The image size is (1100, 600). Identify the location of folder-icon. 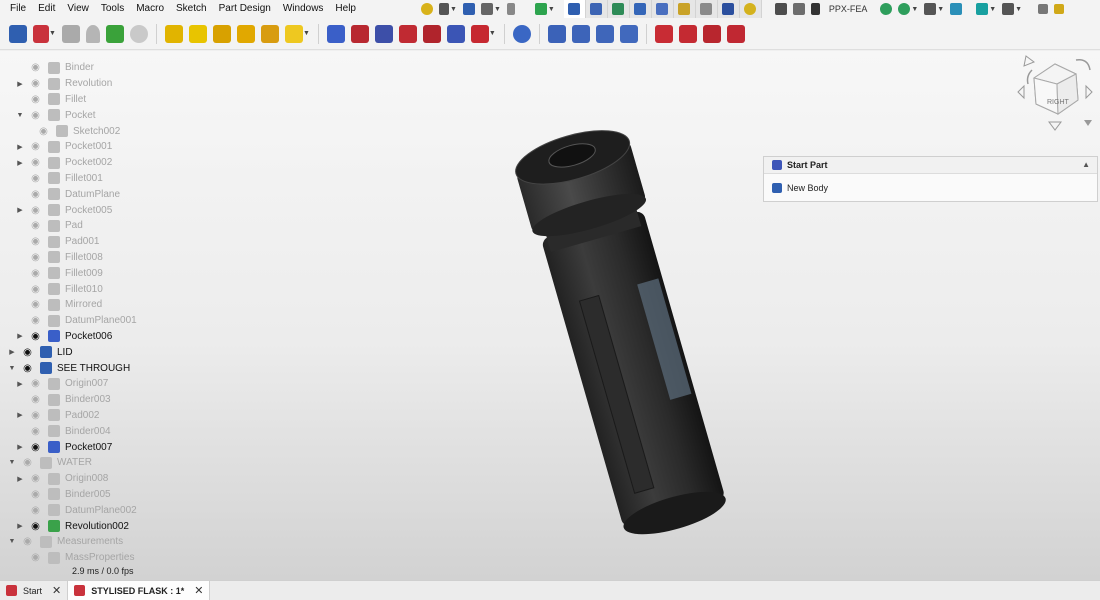
(468, 9).